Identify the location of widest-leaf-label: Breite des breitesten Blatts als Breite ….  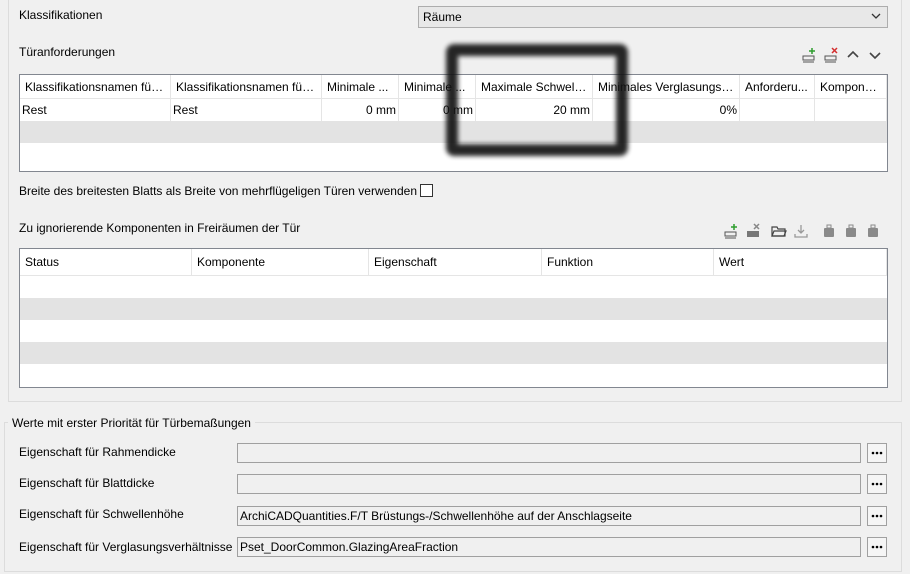
(218, 191).